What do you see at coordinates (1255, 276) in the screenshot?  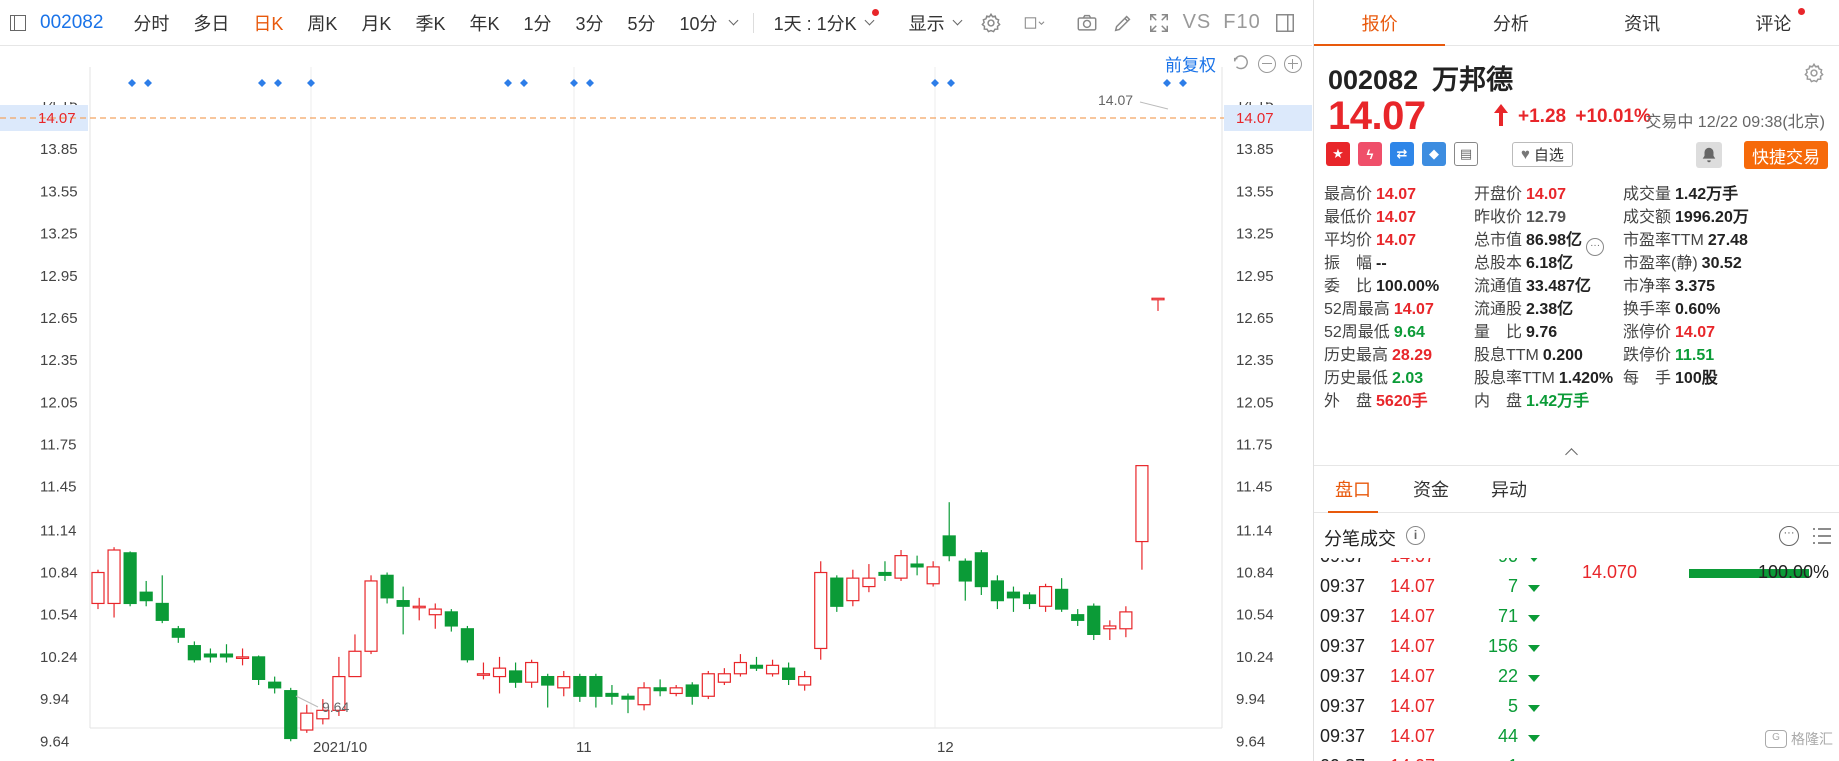 I see `y-tick-label-right: 12.95` at bounding box center [1255, 276].